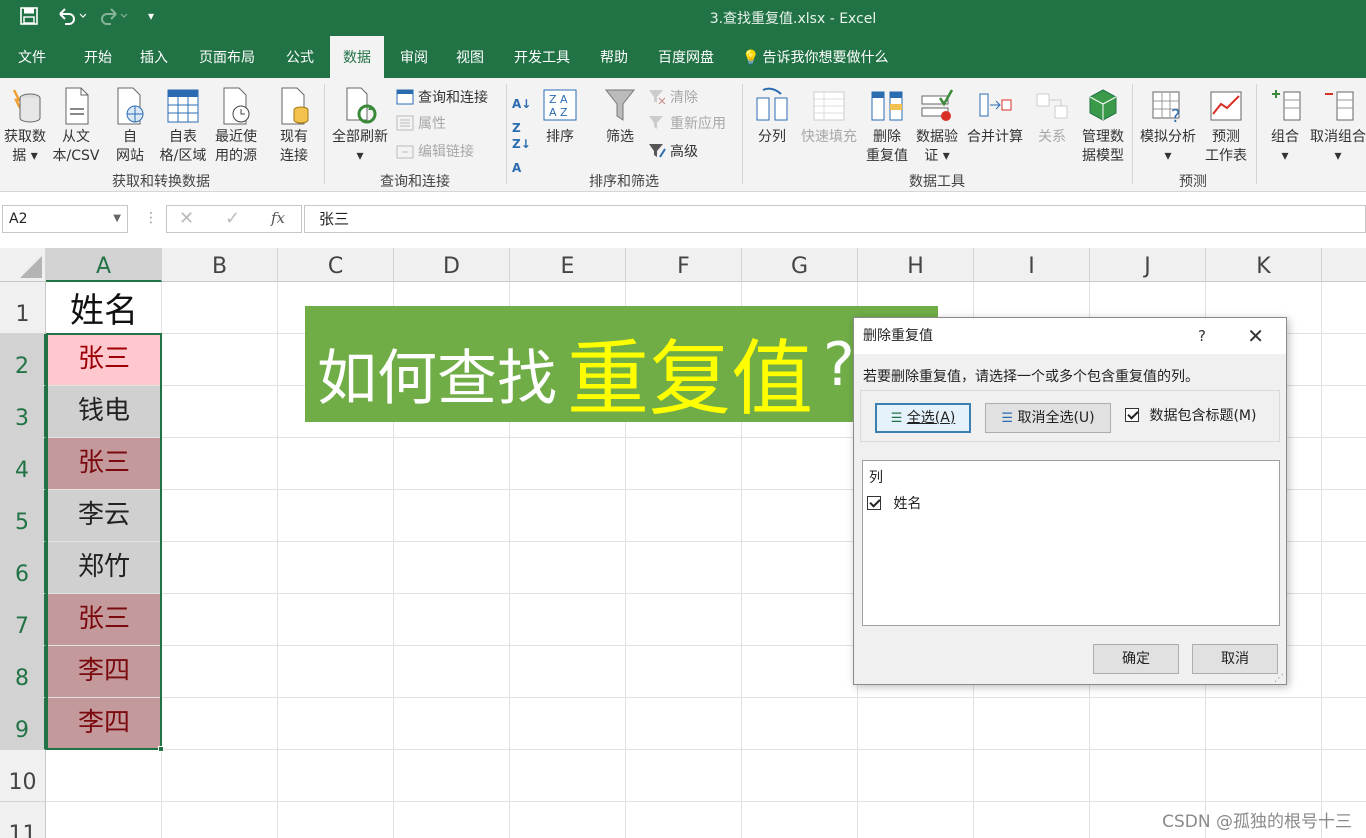 The image size is (1366, 838). I want to click on unselect-all-button: ☰ 取消全选(U), so click(1048, 418).